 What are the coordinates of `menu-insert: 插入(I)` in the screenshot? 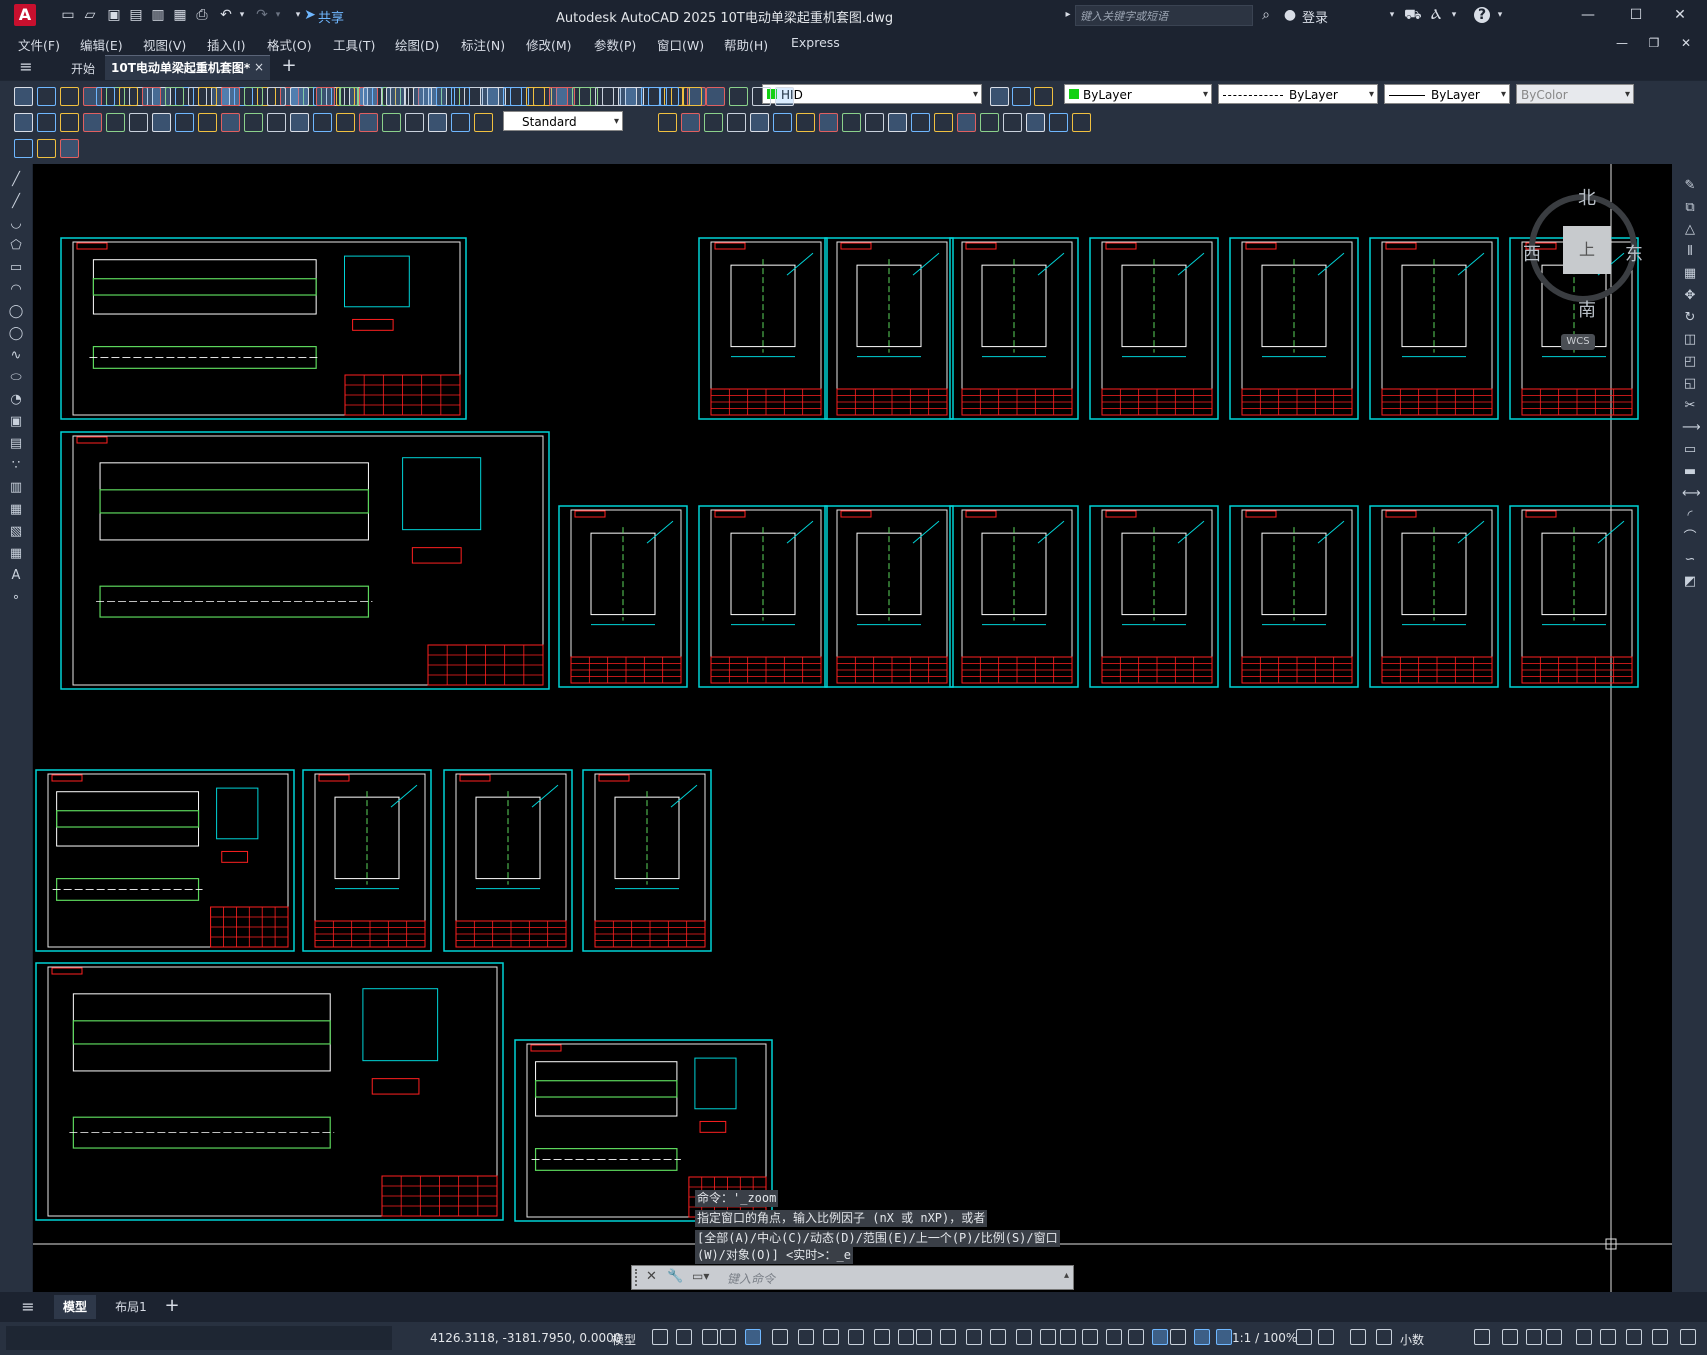 It's located at (226, 44).